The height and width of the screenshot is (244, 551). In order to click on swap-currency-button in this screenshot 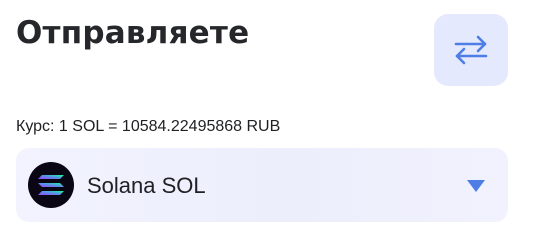, I will do `click(471, 50)`.